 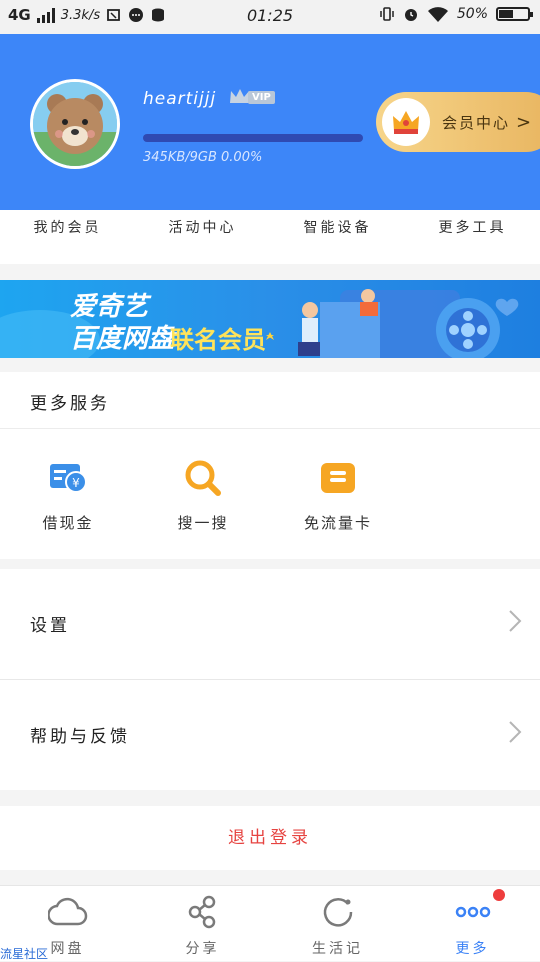 What do you see at coordinates (68, 478) in the screenshot?
I see `cash-card-icon: ¥` at bounding box center [68, 478].